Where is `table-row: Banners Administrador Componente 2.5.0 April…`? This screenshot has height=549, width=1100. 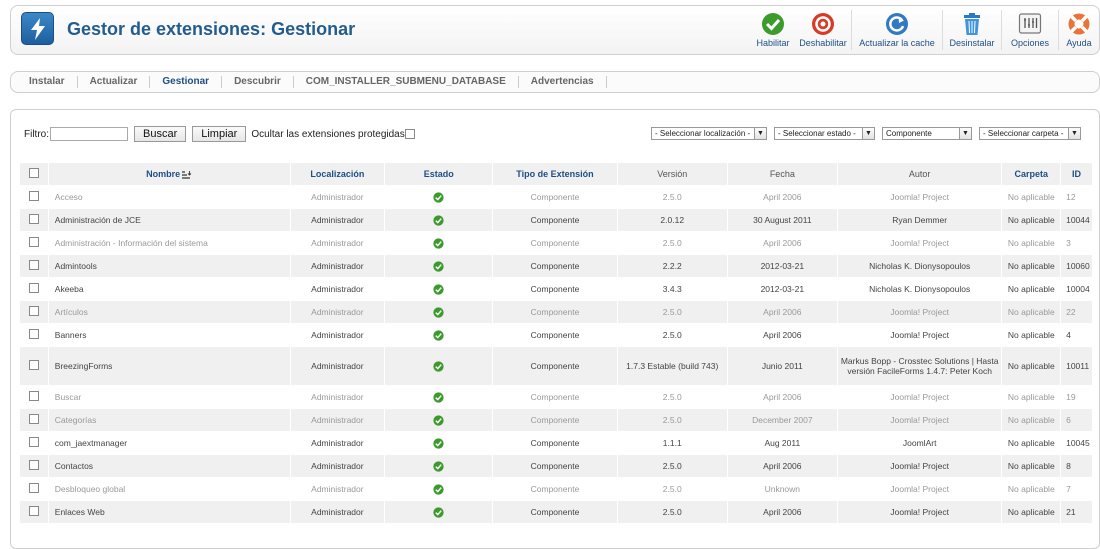
table-row: Banners Administrador Componente 2.5.0 April… is located at coordinates (556, 335).